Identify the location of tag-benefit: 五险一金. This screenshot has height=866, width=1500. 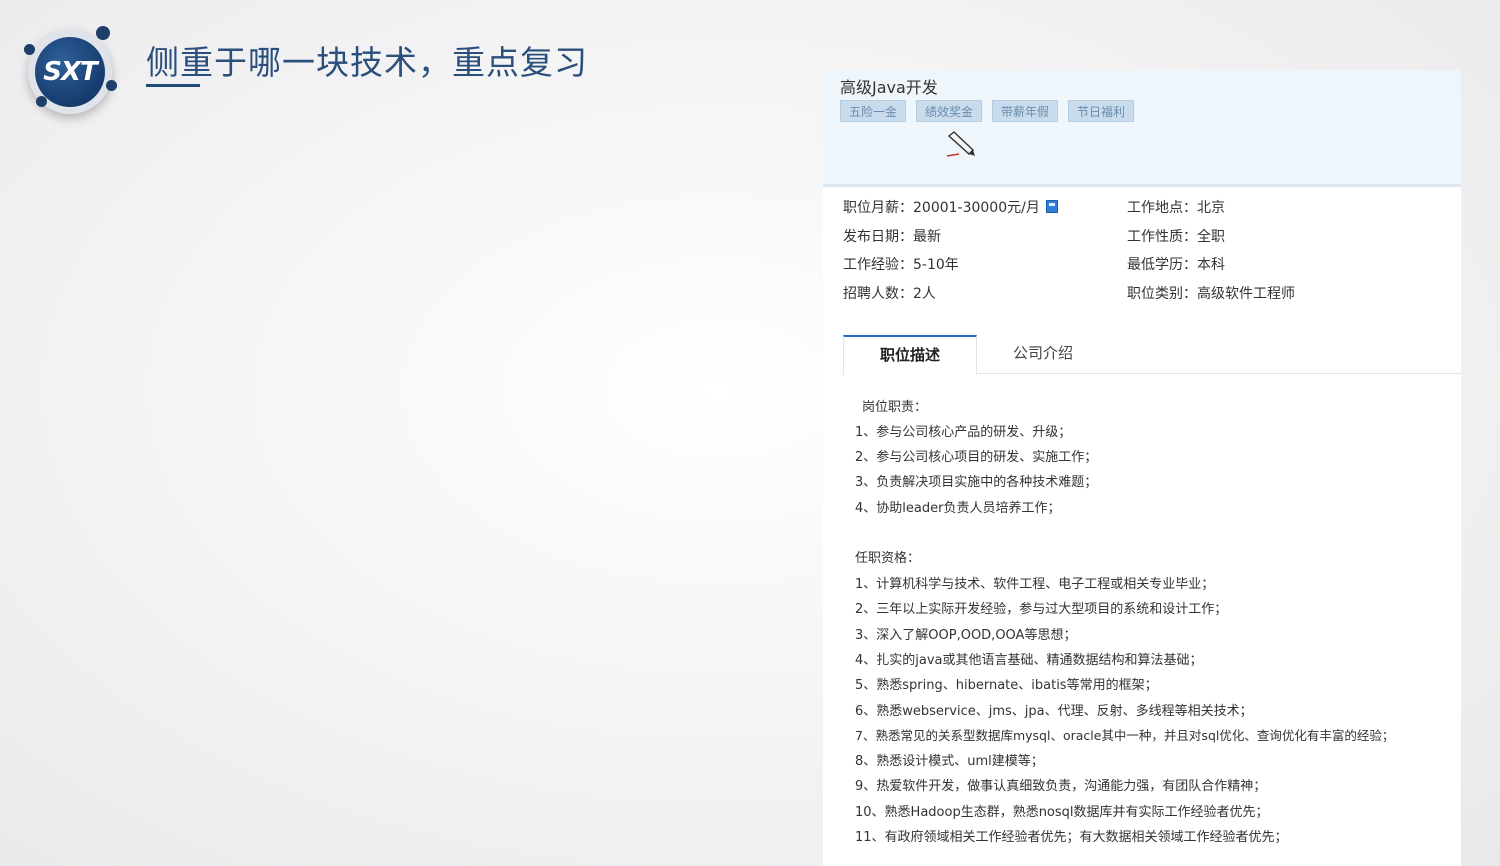
(873, 111).